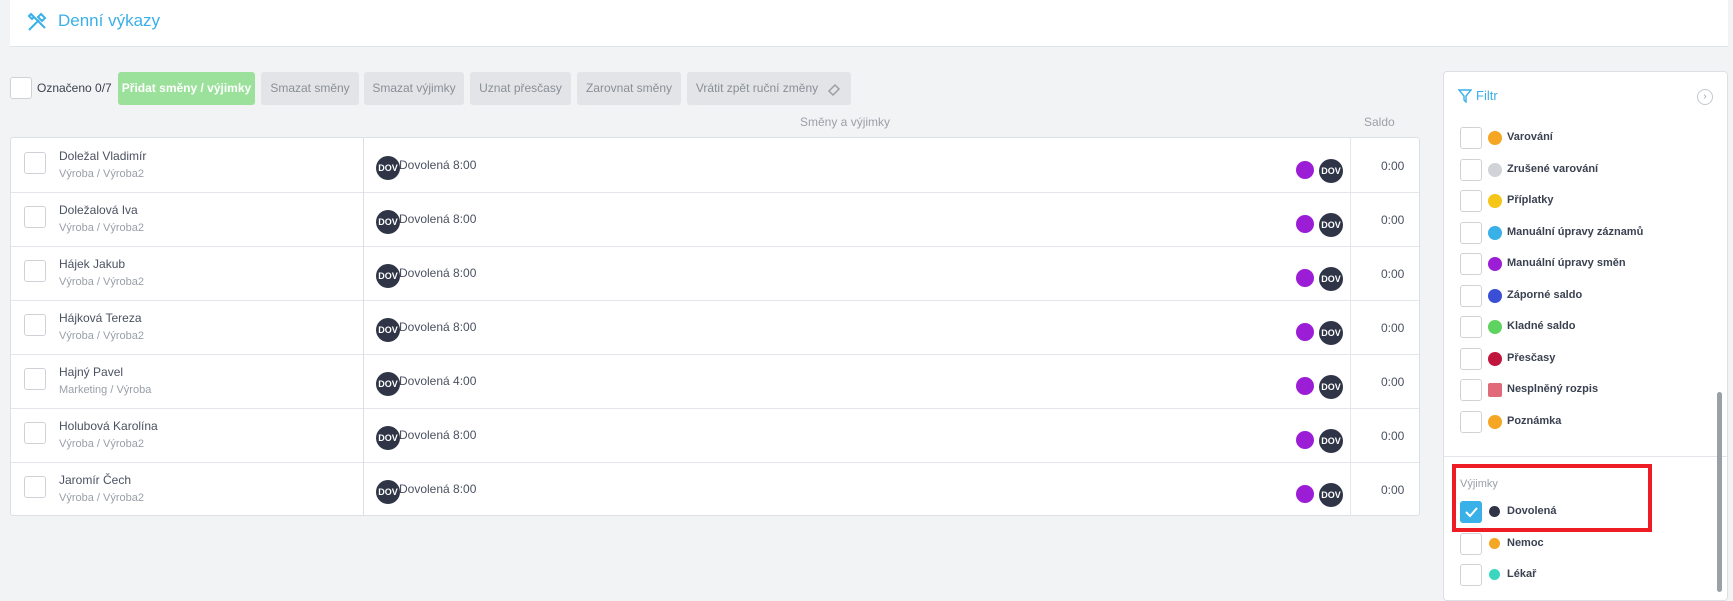 The image size is (1733, 601). Describe the element at coordinates (629, 88) in the screenshot. I see `align-shifts-button: Zarovnat směny` at that location.